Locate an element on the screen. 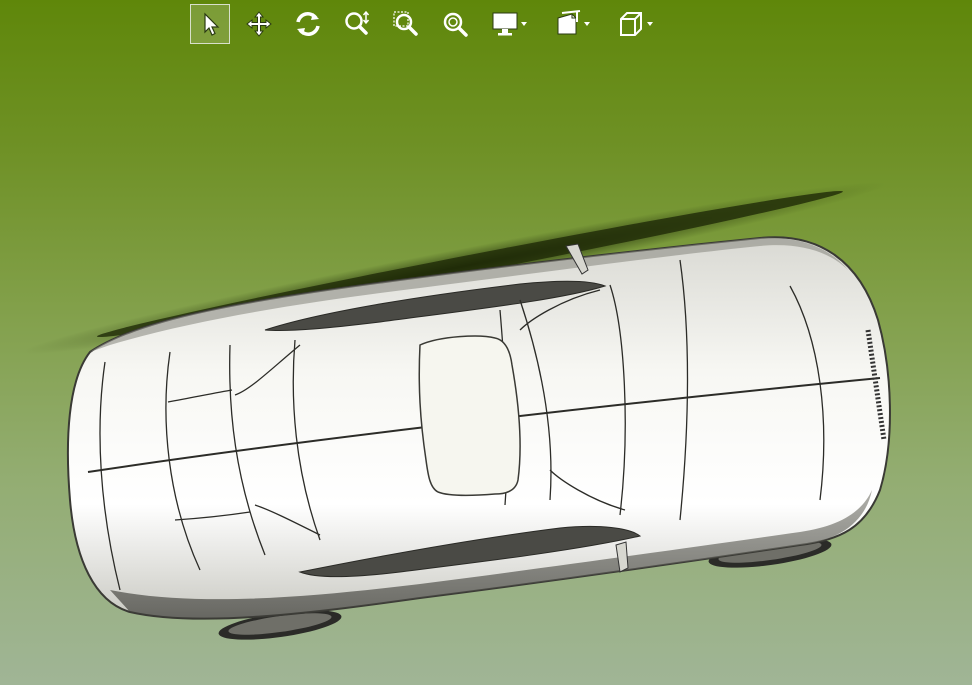 The image size is (972, 685). zoom-tool-button is located at coordinates (357, 24).